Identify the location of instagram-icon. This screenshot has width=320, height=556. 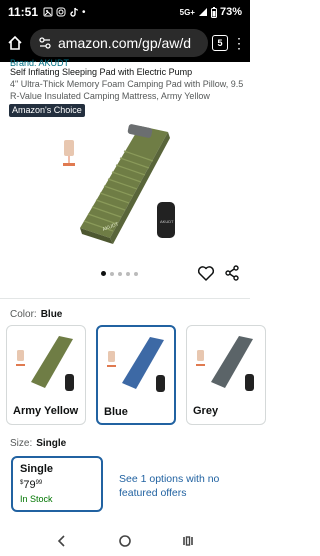
(61, 12).